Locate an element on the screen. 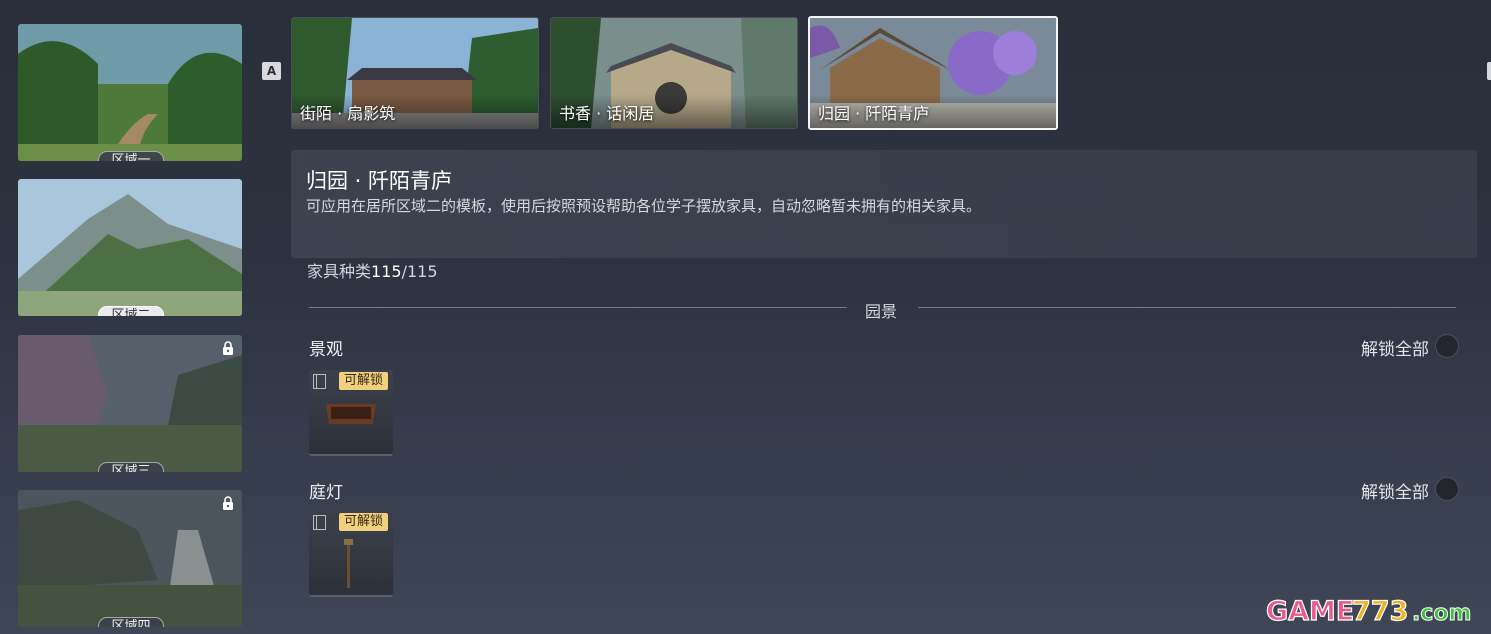 The height and width of the screenshot is (634, 1491). section-divider-right is located at coordinates (1187, 307).